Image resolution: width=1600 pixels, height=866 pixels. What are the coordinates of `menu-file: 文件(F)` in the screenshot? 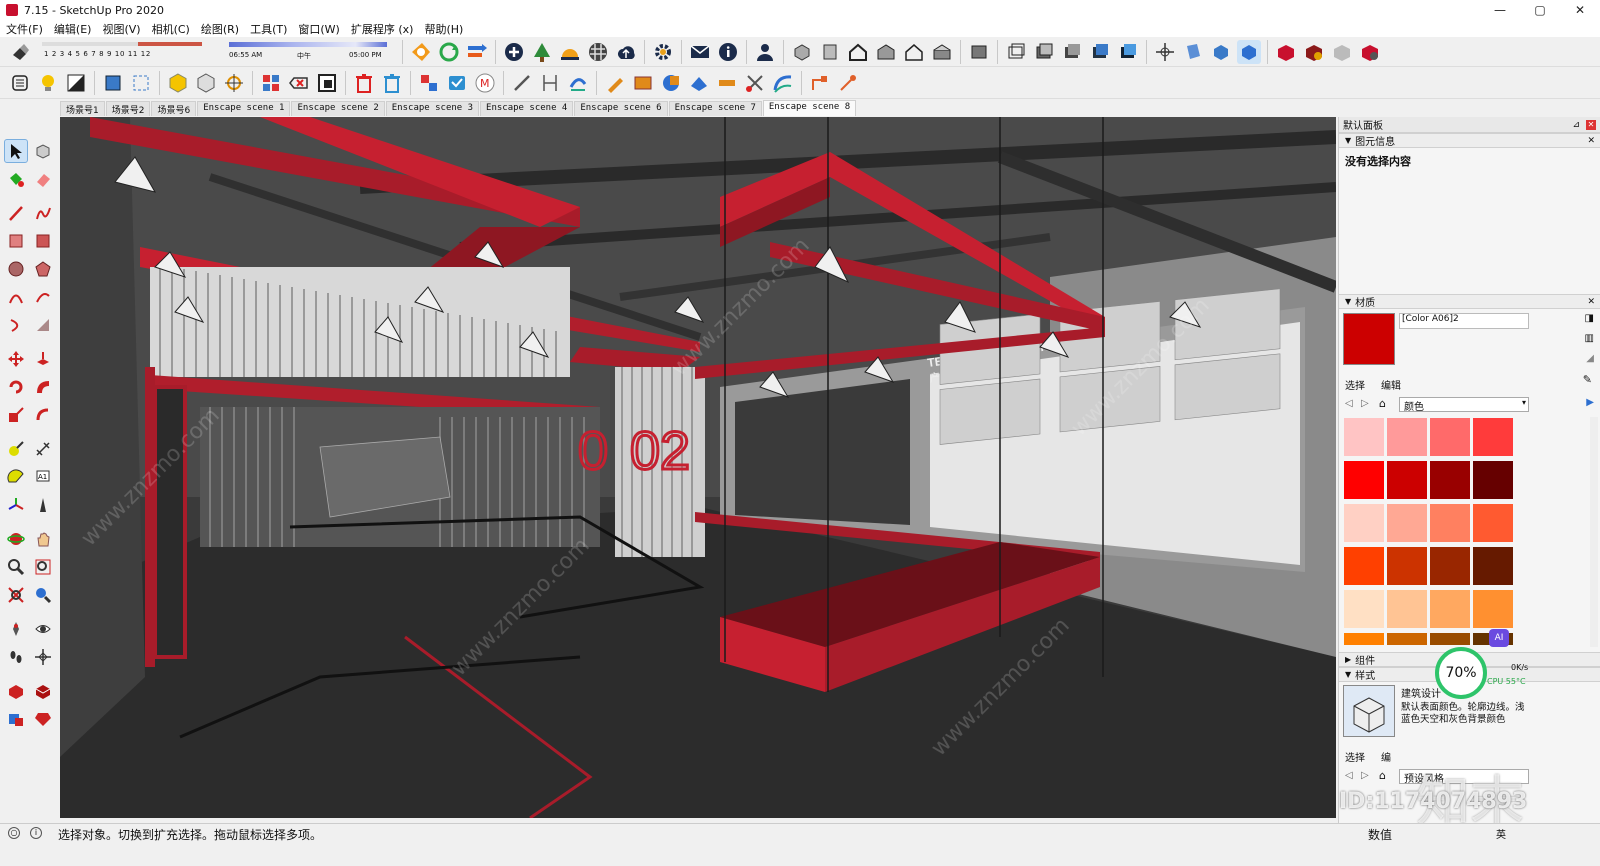 It's located at (28, 29).